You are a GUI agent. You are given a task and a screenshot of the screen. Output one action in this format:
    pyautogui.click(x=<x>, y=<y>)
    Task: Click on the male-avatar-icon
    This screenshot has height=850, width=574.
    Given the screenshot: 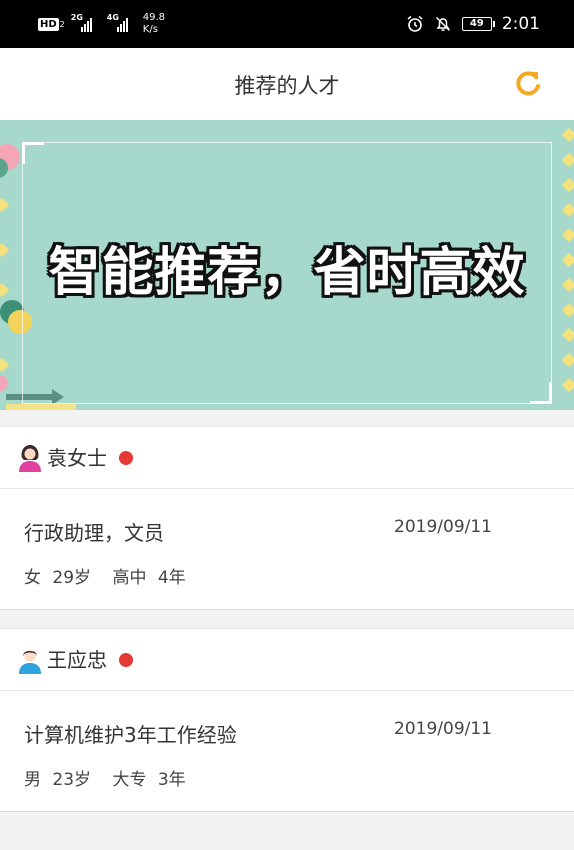 What is the action you would take?
    pyautogui.click(x=30, y=662)
    